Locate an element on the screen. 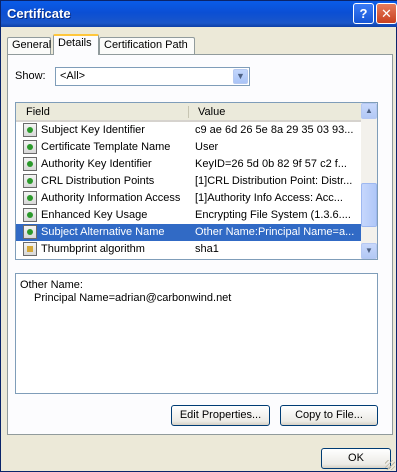 The height and width of the screenshot is (472, 397). help-button: ? is located at coordinates (363, 13).